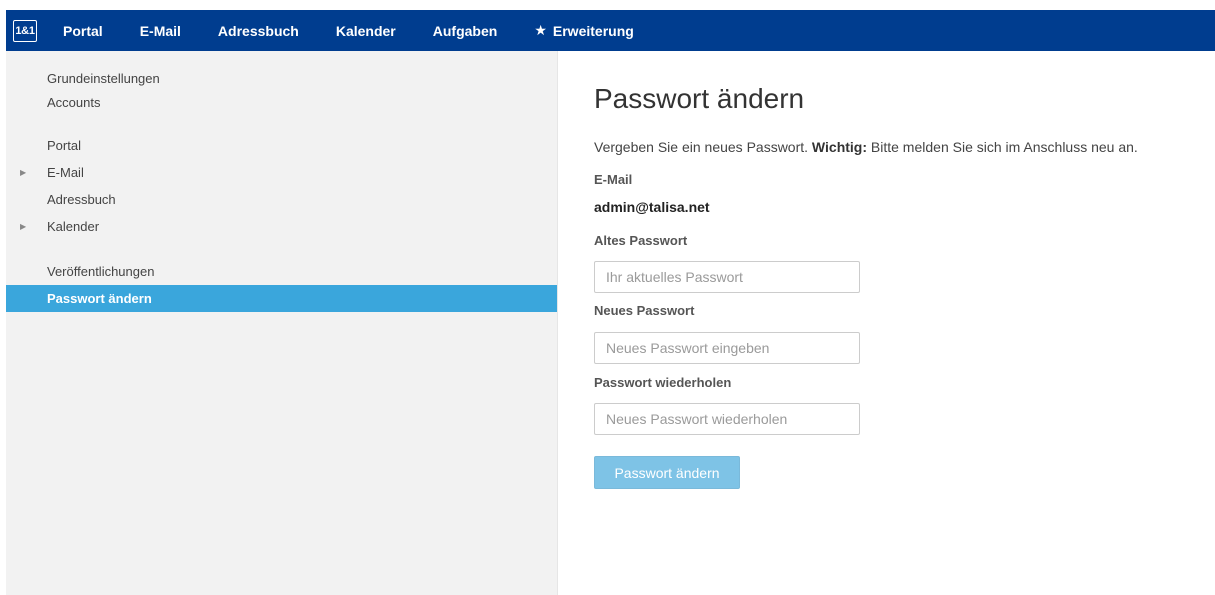 Image resolution: width=1215 pixels, height=595 pixels. I want to click on nav-item-label: Aufgaben, so click(465, 30).